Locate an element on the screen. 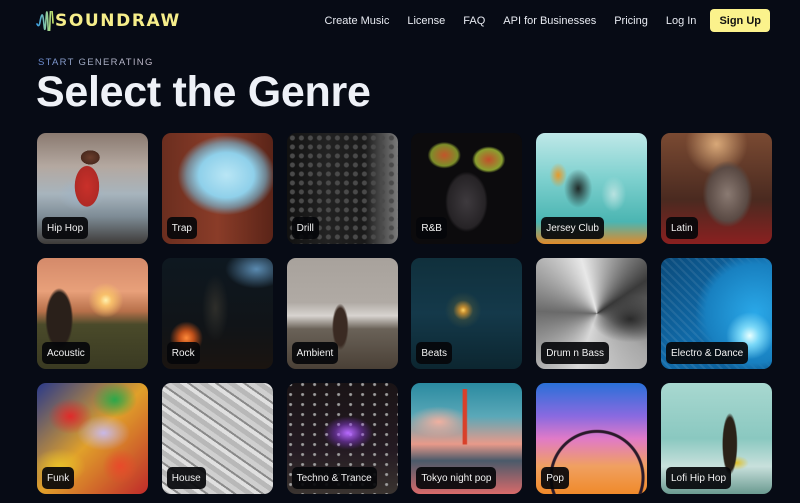 Image resolution: width=800 pixels, height=503 pixels. eyebrow-label: START GENERATING is located at coordinates (96, 62).